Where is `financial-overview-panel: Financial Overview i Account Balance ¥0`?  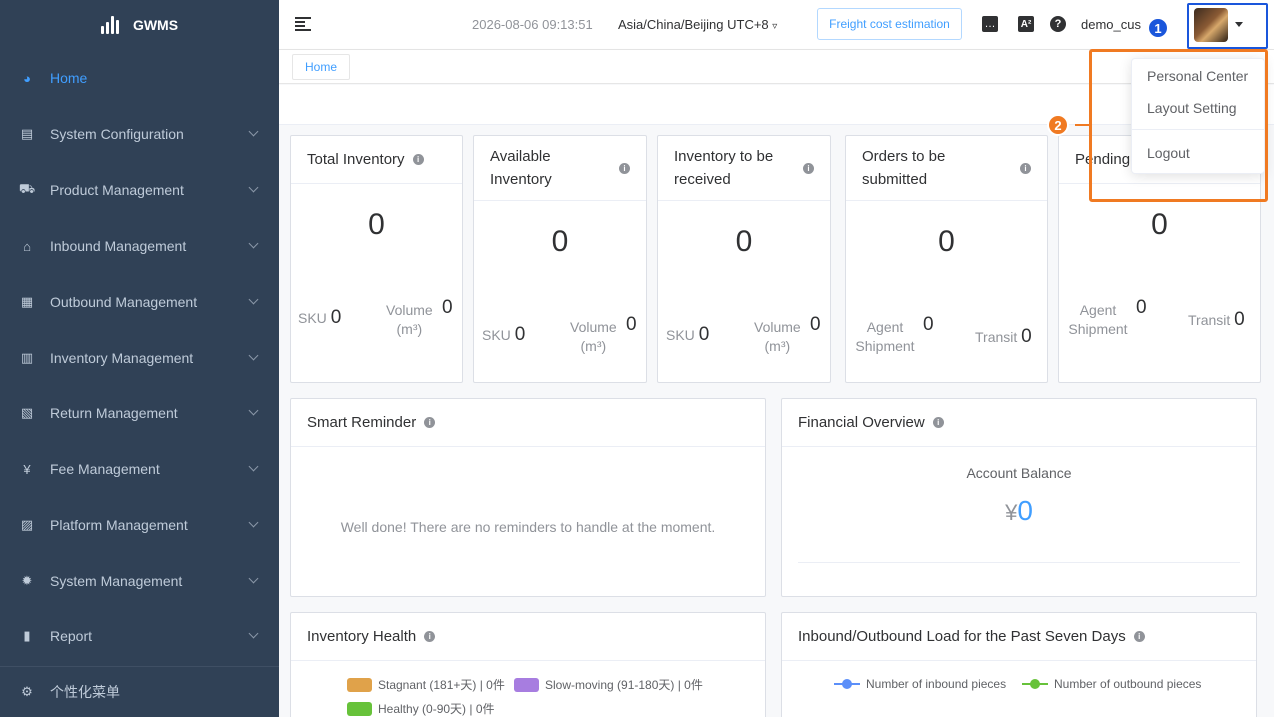
financial-overview-panel: Financial Overview i Account Balance ¥0 is located at coordinates (1019, 497).